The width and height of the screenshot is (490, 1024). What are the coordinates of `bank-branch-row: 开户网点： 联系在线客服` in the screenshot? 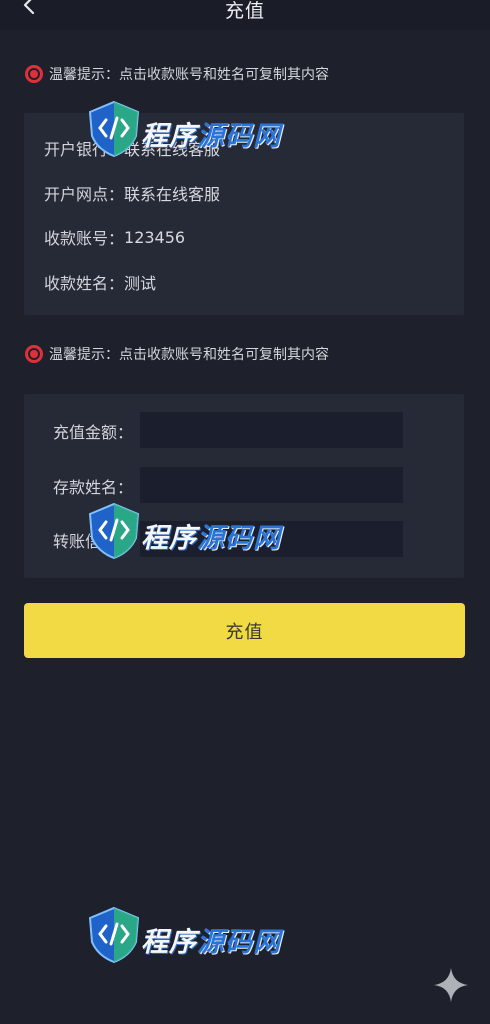 It's located at (132, 193).